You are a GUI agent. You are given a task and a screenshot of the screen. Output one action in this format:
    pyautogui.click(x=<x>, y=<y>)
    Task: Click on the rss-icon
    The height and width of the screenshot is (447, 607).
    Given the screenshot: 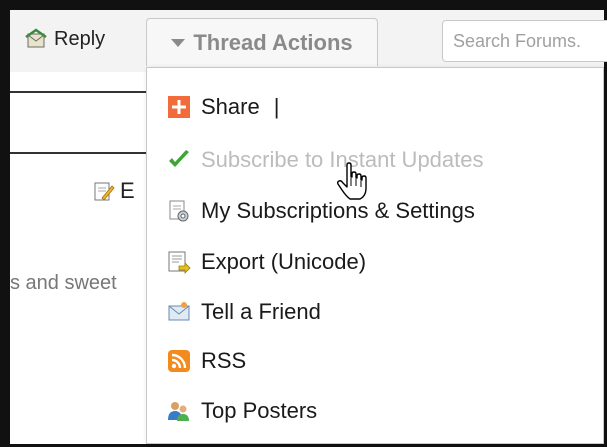 What is the action you would take?
    pyautogui.click(x=179, y=361)
    